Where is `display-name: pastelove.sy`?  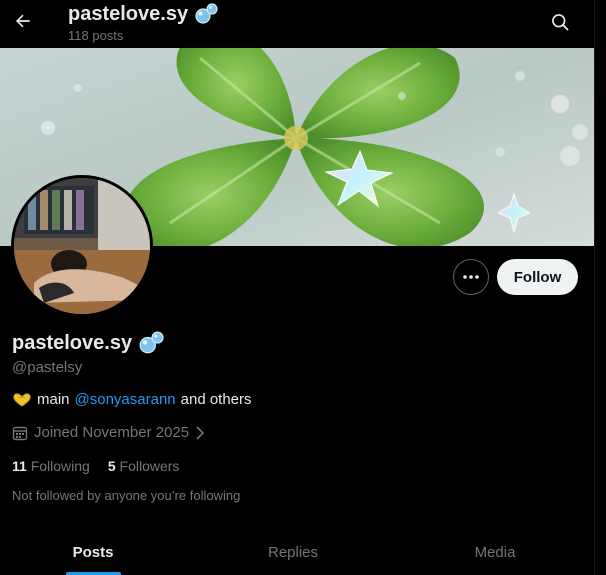 display-name: pastelove.sy is located at coordinates (88, 343).